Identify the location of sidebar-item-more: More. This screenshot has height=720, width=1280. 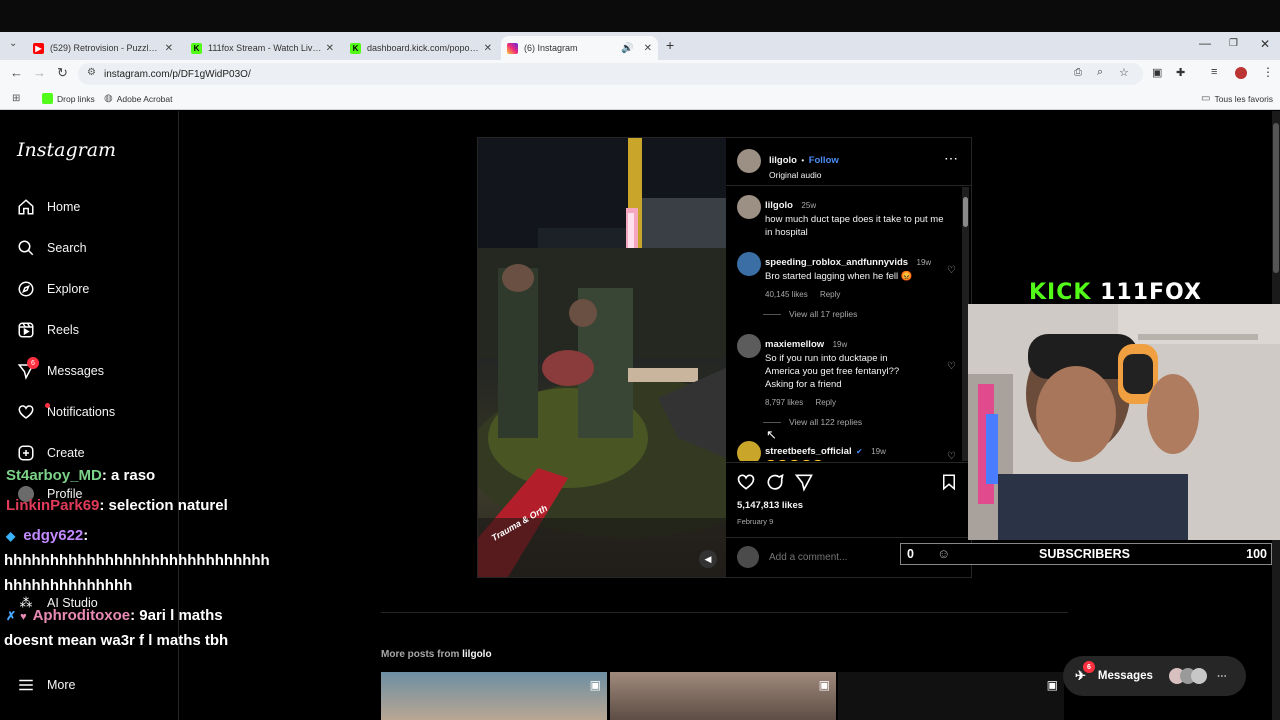
(45, 685).